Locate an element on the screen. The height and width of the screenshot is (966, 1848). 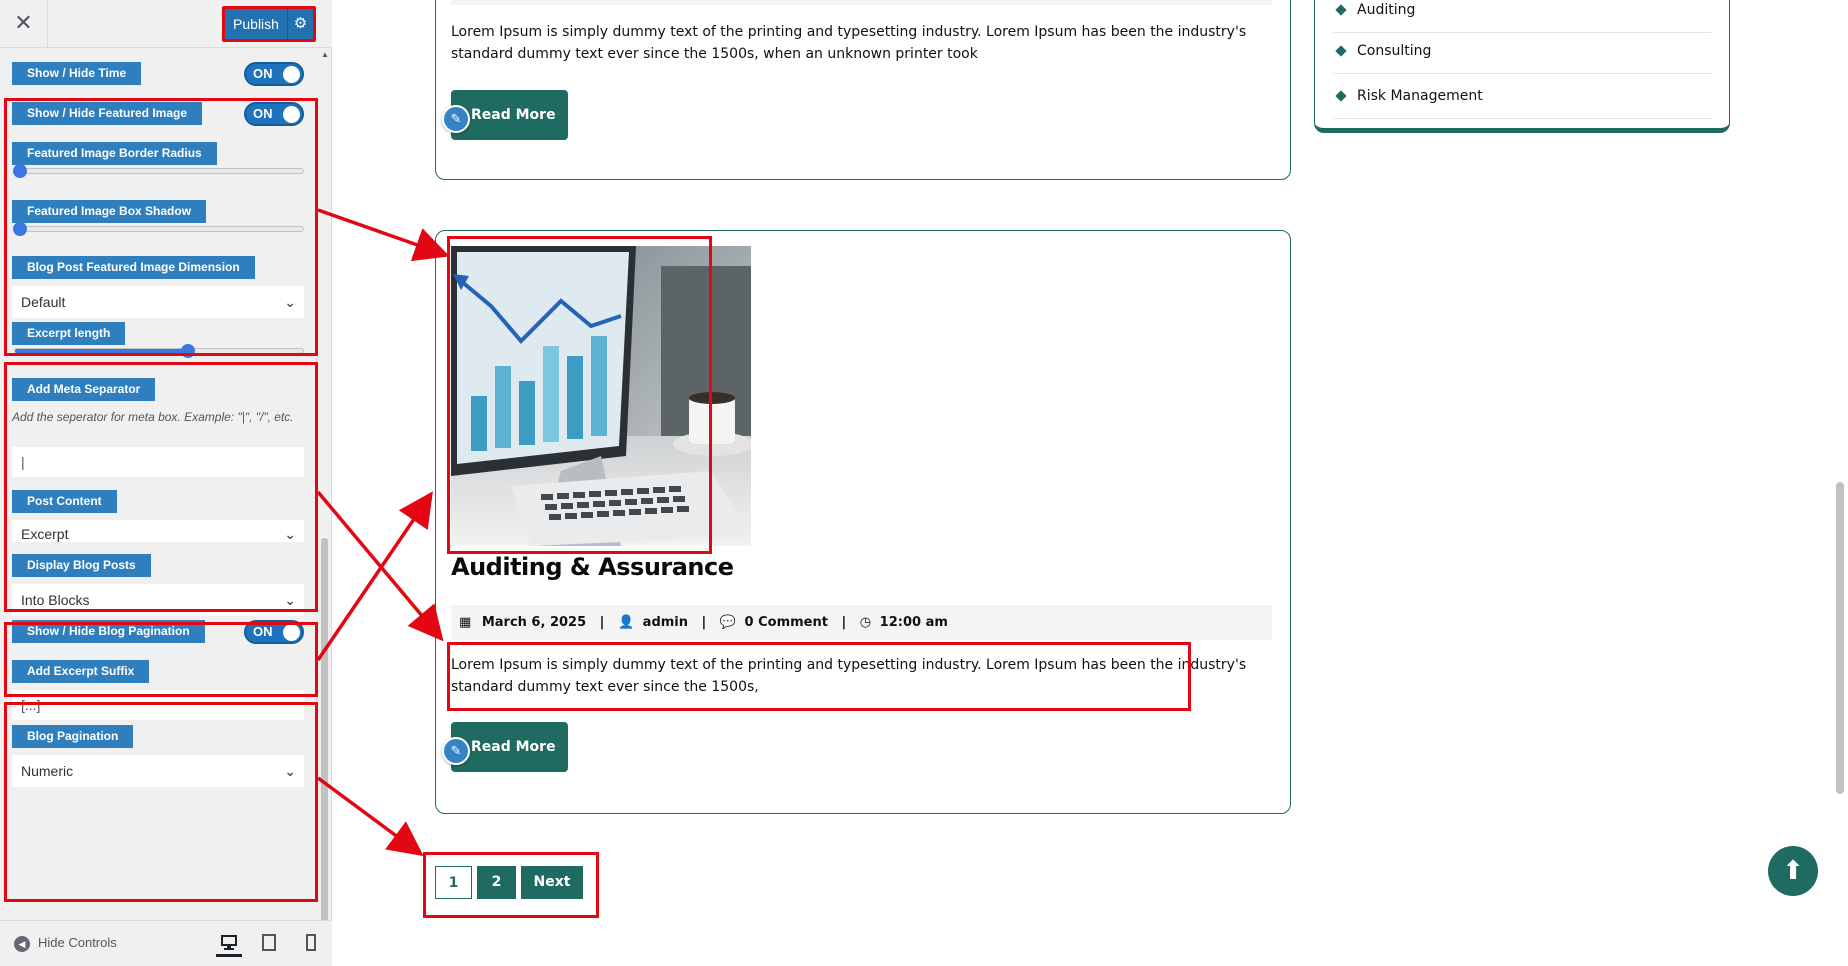
show-hide-blog-pagination-label: Show / Hide Blog Pagination is located at coordinates (108, 631).